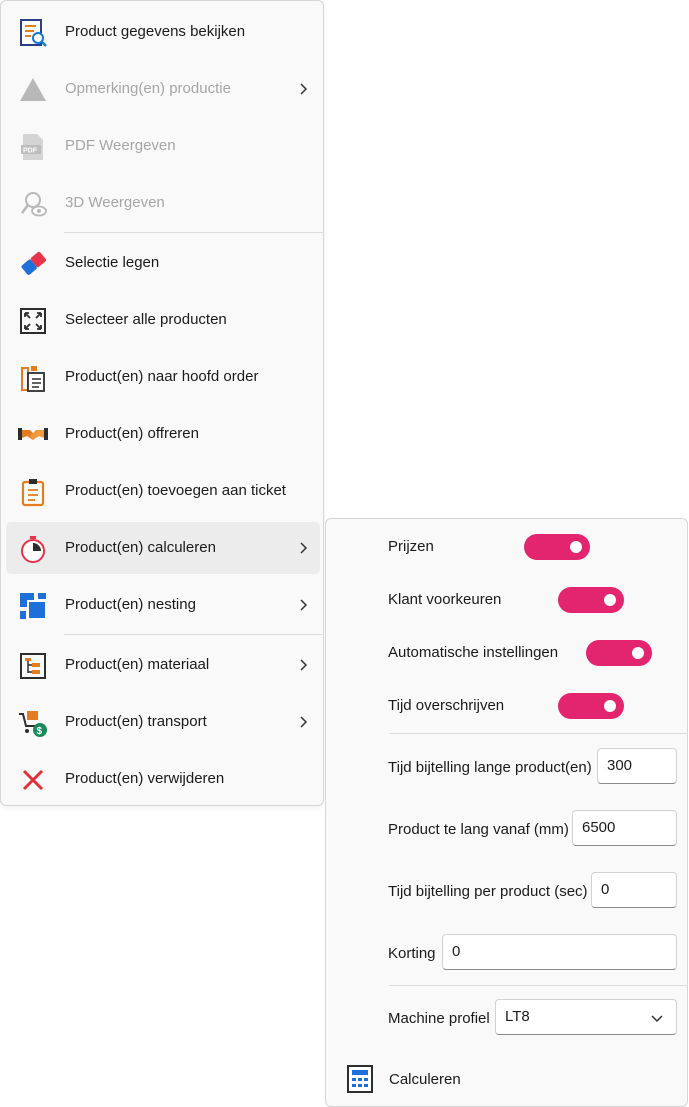  I want to click on menu-item-calculate: Product(en) calculeren, so click(163, 548).